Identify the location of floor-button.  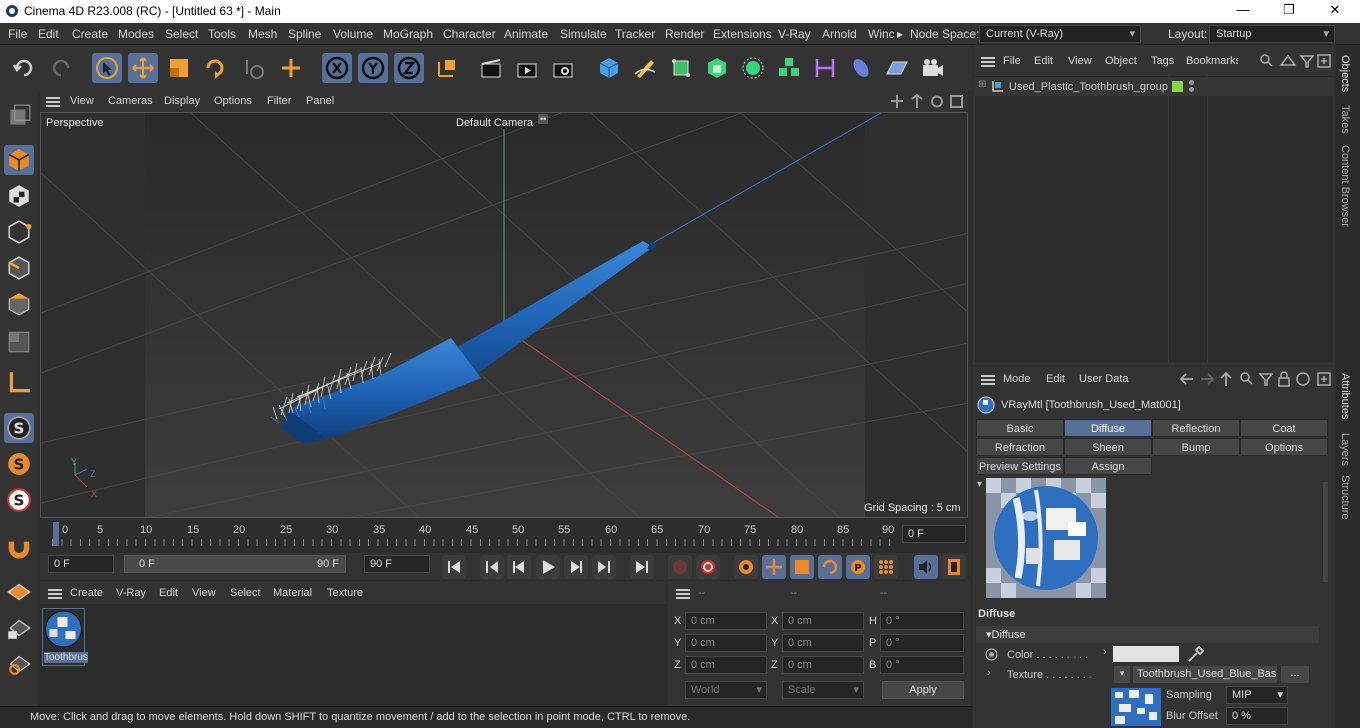
(897, 68).